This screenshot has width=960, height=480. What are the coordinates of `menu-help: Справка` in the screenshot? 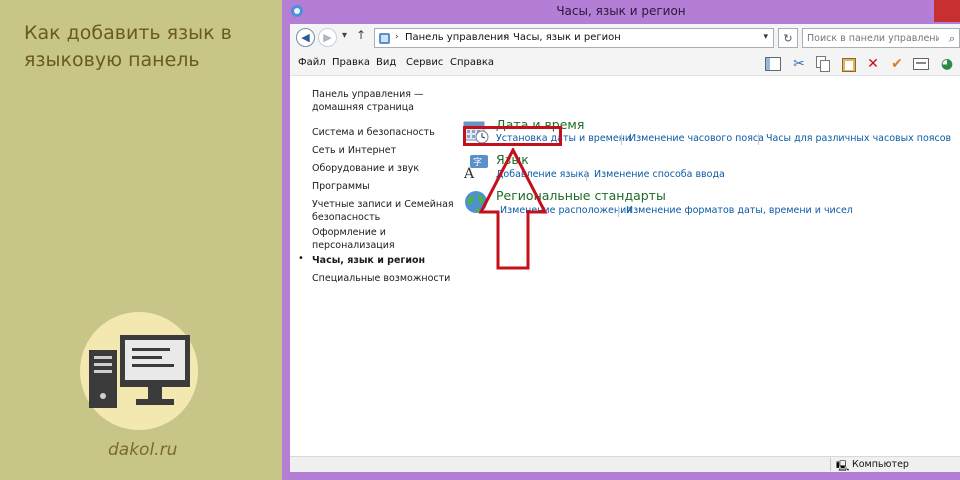 It's located at (472, 62).